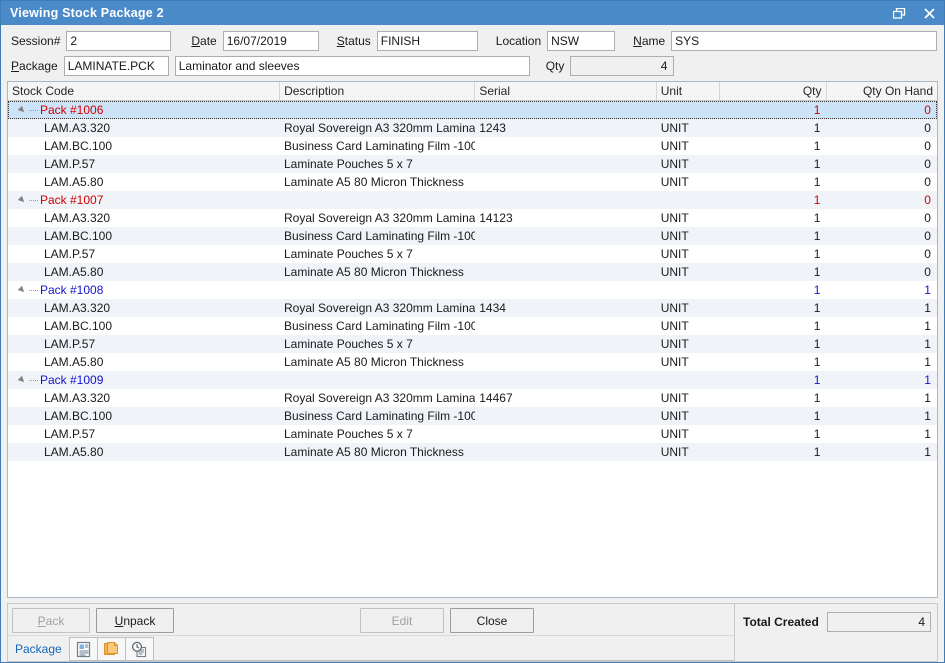 This screenshot has width=945, height=663. What do you see at coordinates (581, 41) in the screenshot?
I see `location-field: NSW` at bounding box center [581, 41].